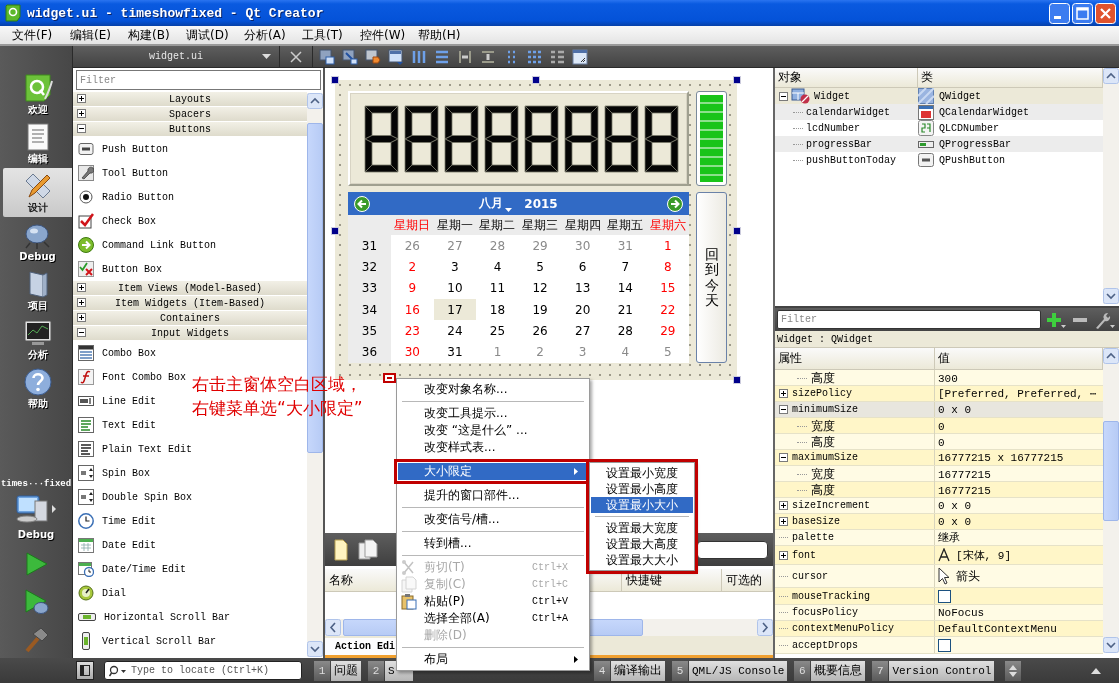  What do you see at coordinates (534, 56) in the screenshot?
I see `grid-icon` at bounding box center [534, 56].